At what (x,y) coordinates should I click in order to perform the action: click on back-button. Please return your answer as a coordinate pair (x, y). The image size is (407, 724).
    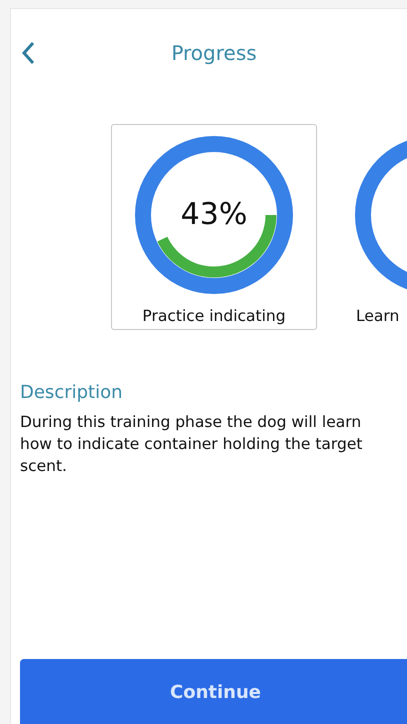
    Looking at the image, I should click on (28, 53).